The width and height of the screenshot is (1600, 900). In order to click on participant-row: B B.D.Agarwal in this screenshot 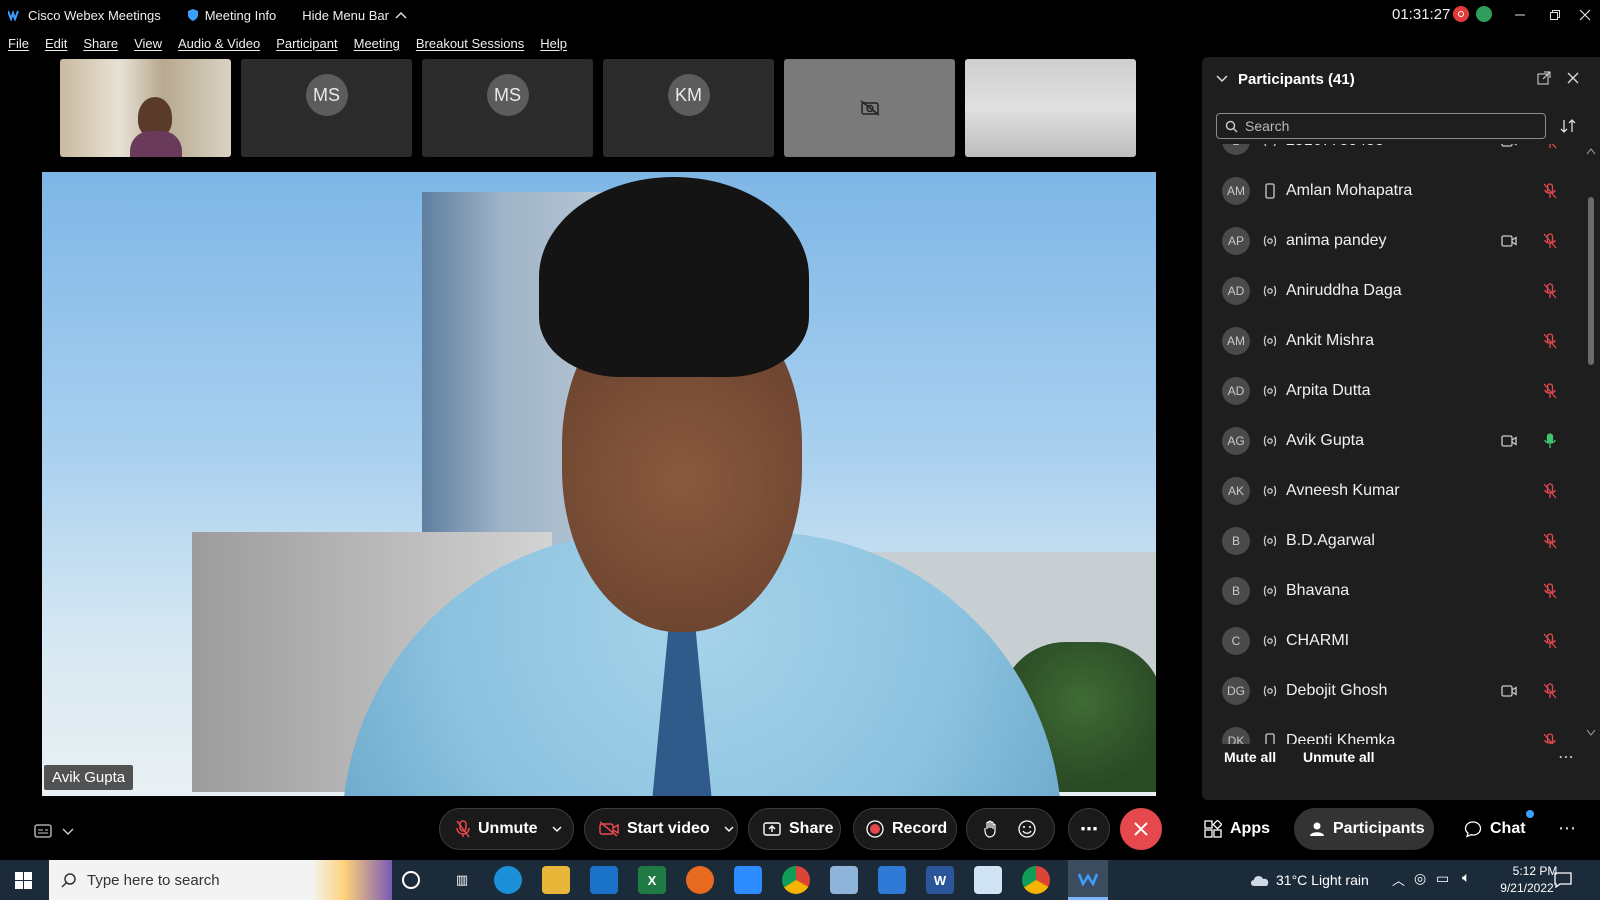, I will do `click(1392, 540)`.